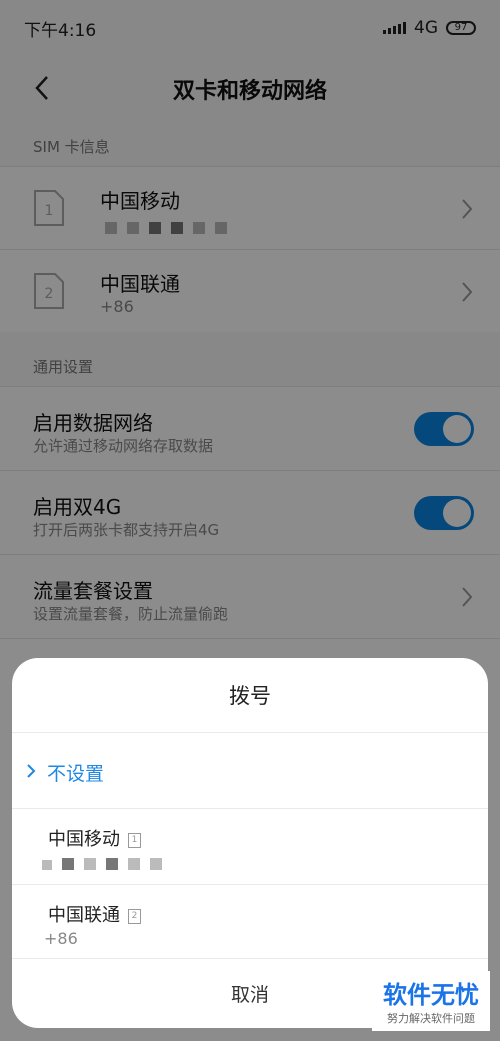  Describe the element at coordinates (94, 838) in the screenshot. I see `option-label: 中国移动 1` at that location.